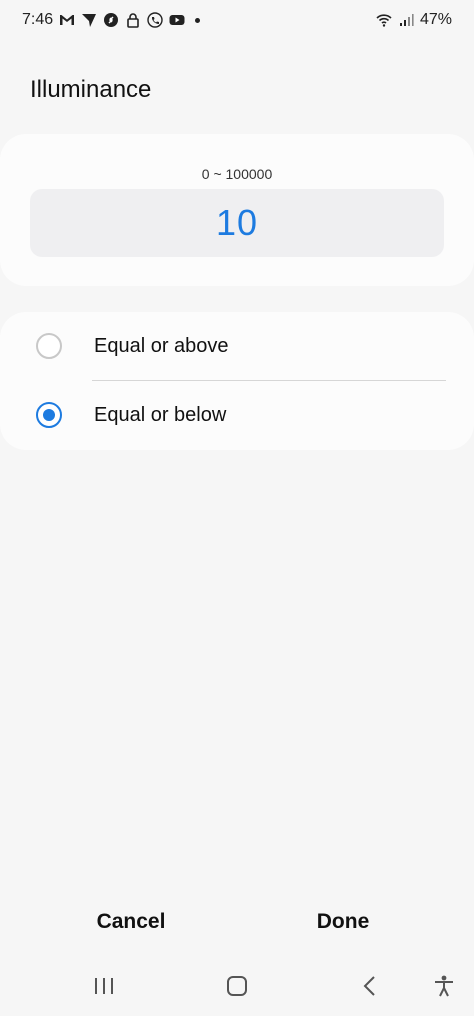 The height and width of the screenshot is (1016, 474). Describe the element at coordinates (406, 20) in the screenshot. I see `signal-icon` at that location.